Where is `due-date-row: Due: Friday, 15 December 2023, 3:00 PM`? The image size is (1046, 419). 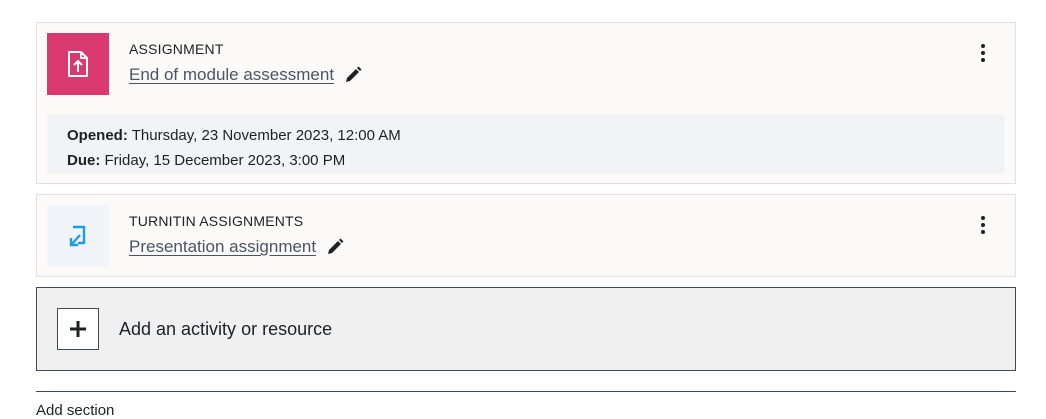
due-date-row: Due: Friday, 15 December 2023, 3:00 PM is located at coordinates (536, 160).